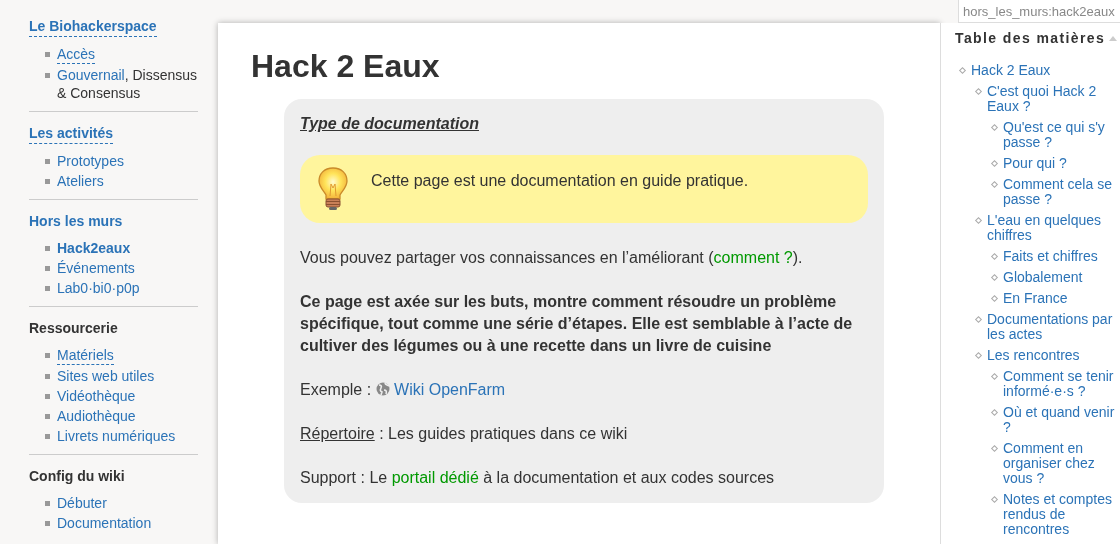  I want to click on toc-link: Globalement, so click(1061, 279).